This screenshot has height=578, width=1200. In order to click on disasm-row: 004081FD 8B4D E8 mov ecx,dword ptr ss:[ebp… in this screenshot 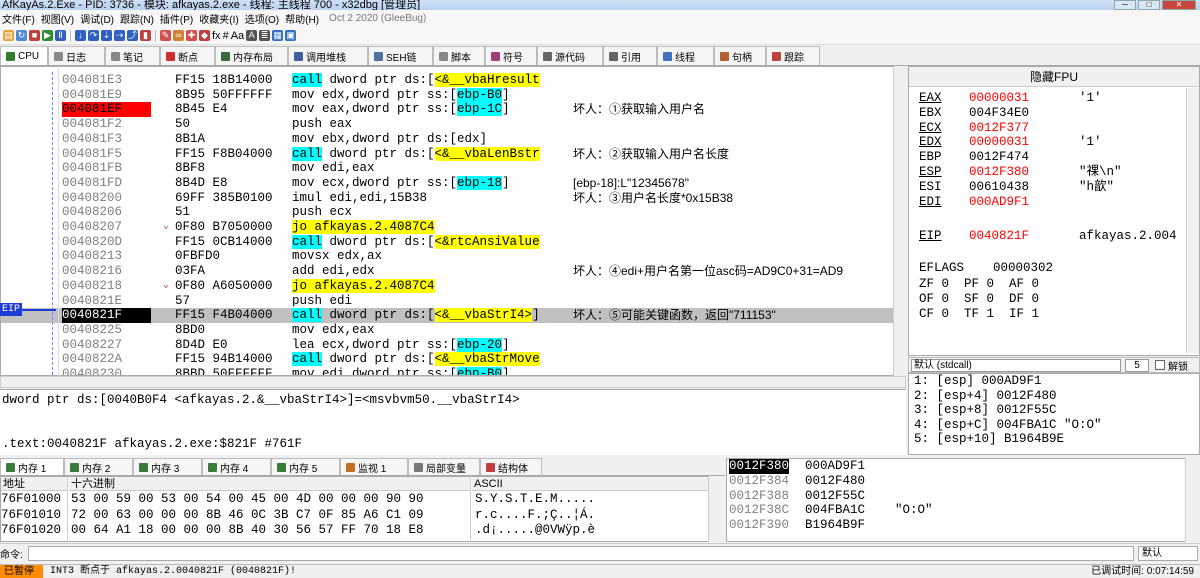, I will do `click(453, 183)`.